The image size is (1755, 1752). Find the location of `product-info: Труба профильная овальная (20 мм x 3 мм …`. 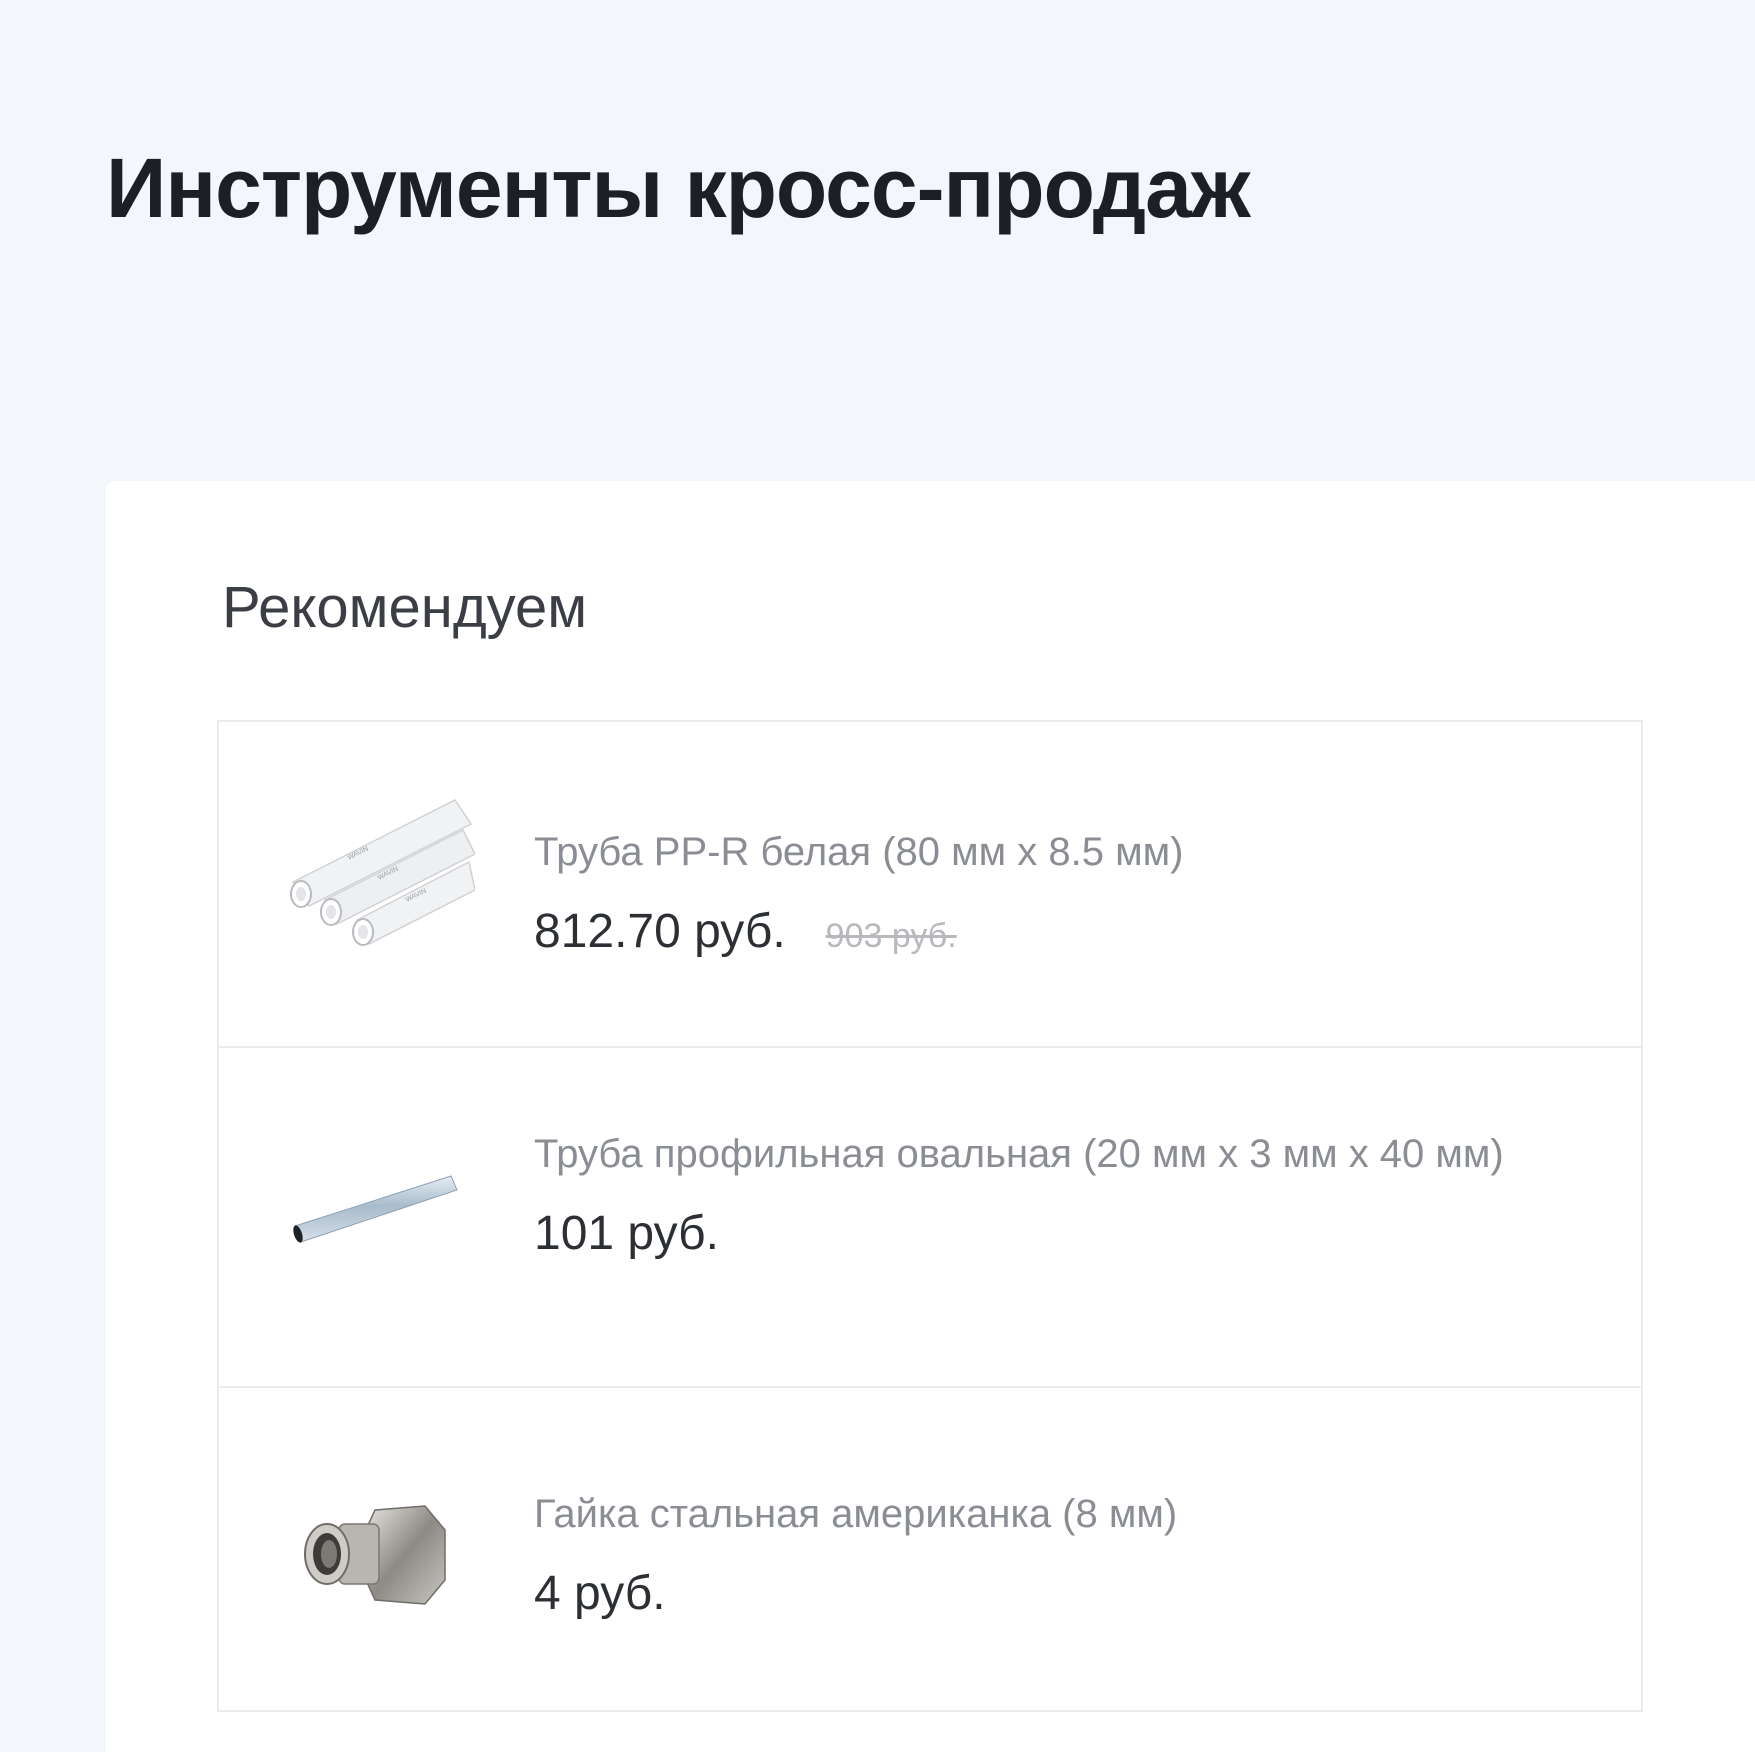

product-info: Труба профильная овальная (20 мм x 3 мм … is located at coordinates (1042, 1194).